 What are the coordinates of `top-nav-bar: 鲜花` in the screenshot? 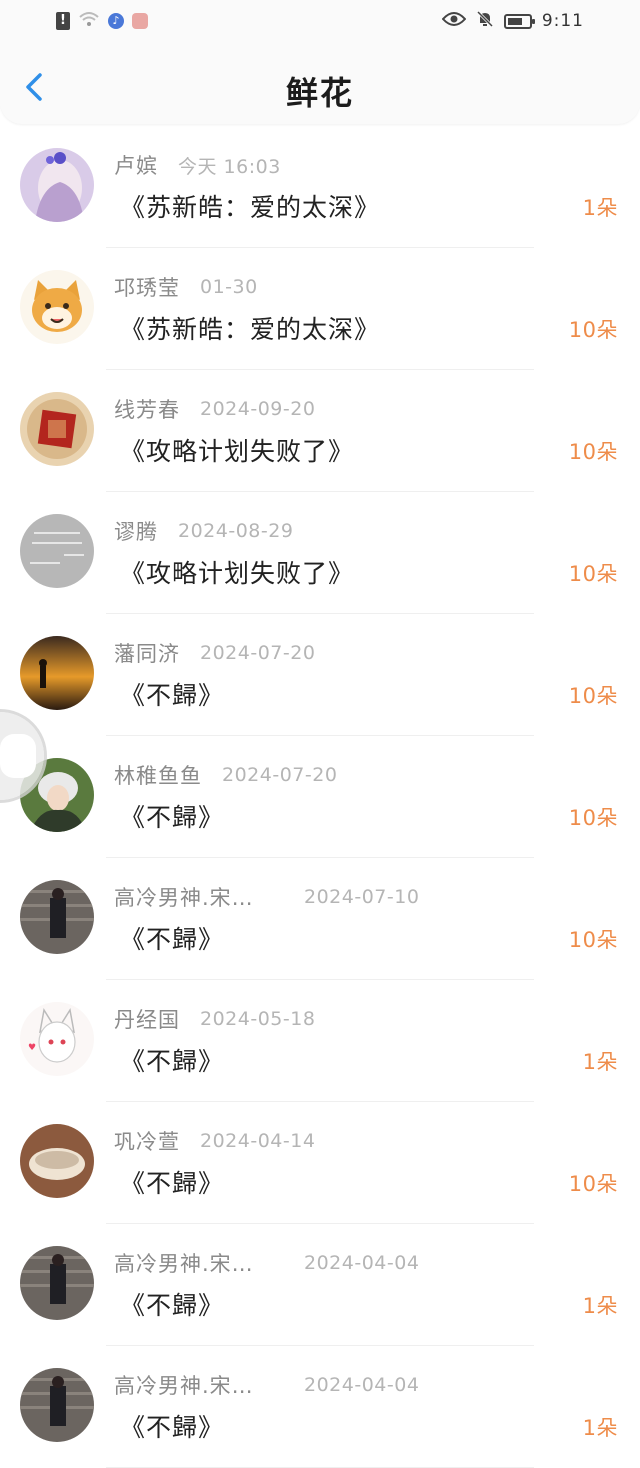 It's located at (320, 84).